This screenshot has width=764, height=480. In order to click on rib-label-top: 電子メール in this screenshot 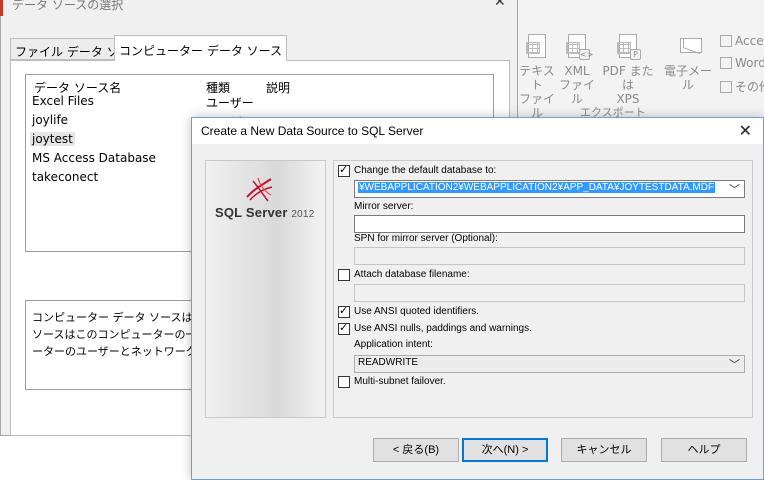, I will do `click(687, 78)`.